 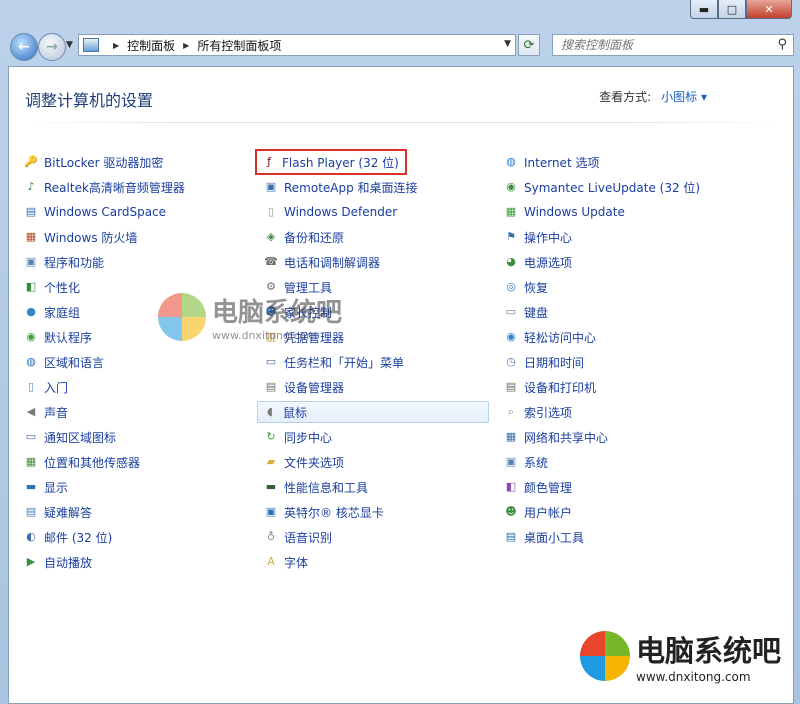 I want to click on forward-button: →, so click(x=52, y=47).